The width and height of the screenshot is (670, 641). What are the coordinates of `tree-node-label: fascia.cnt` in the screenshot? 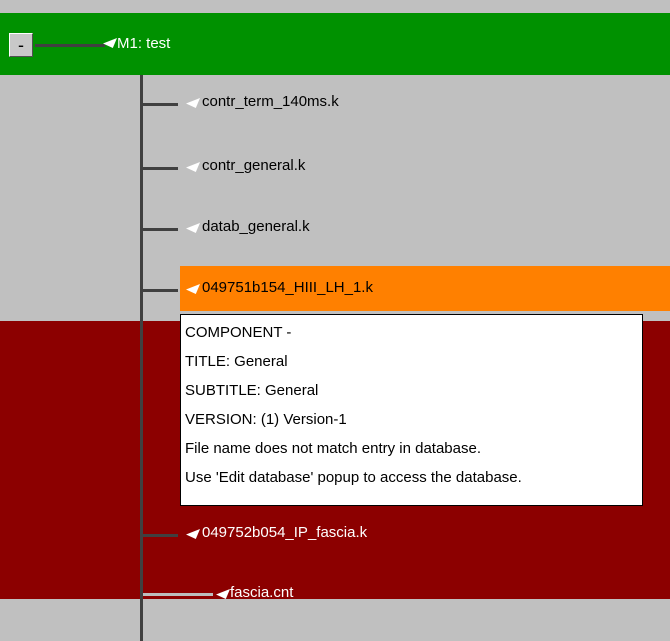 It's located at (261, 592).